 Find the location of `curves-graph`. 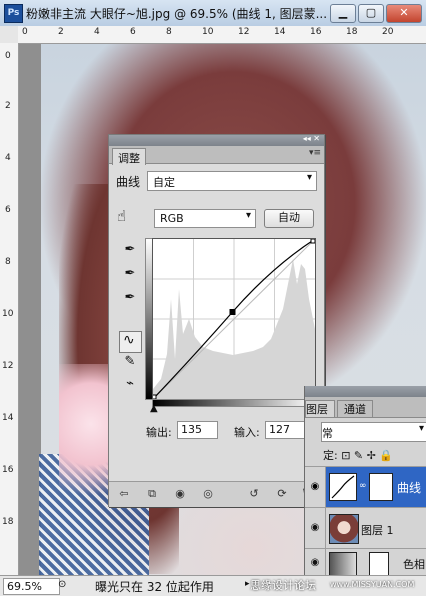

curves-graph is located at coordinates (233, 319).